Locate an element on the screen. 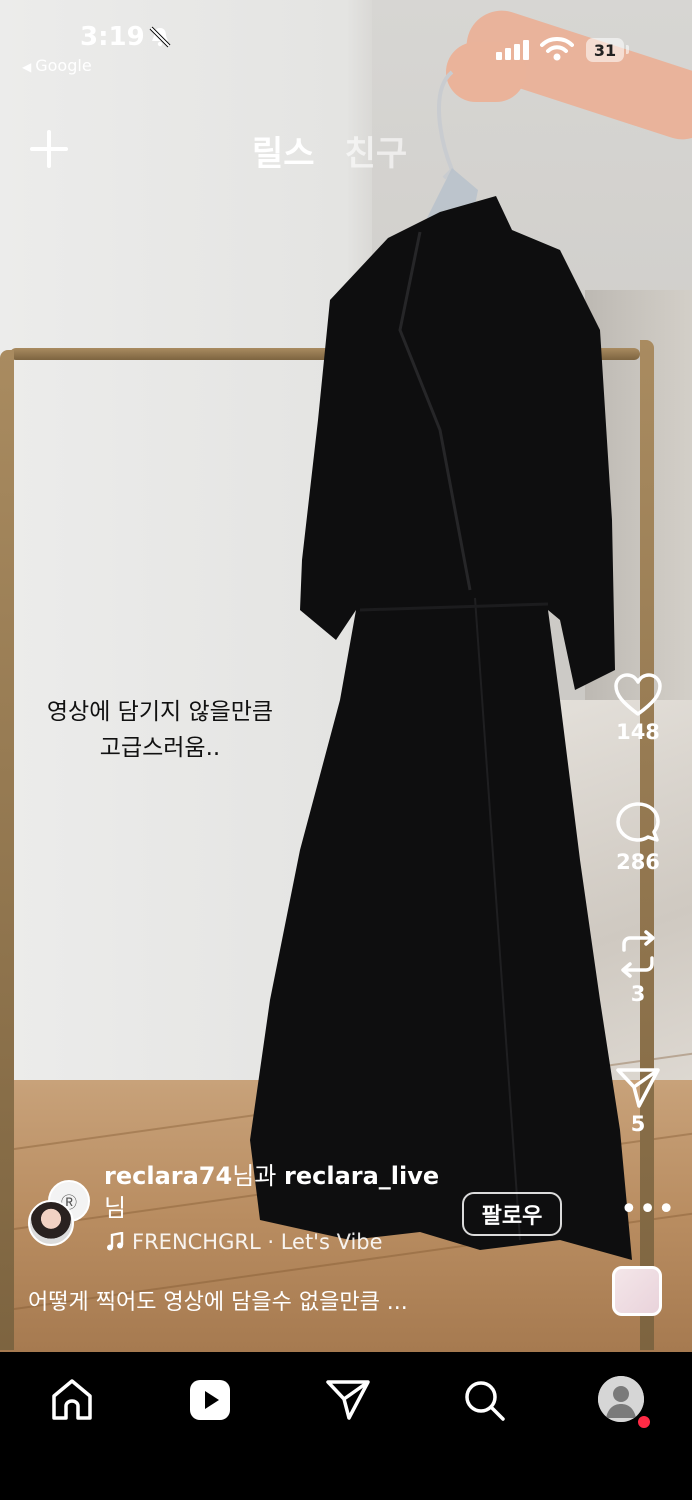 The width and height of the screenshot is (692, 1500). nav-messages is located at coordinates (348, 1400).